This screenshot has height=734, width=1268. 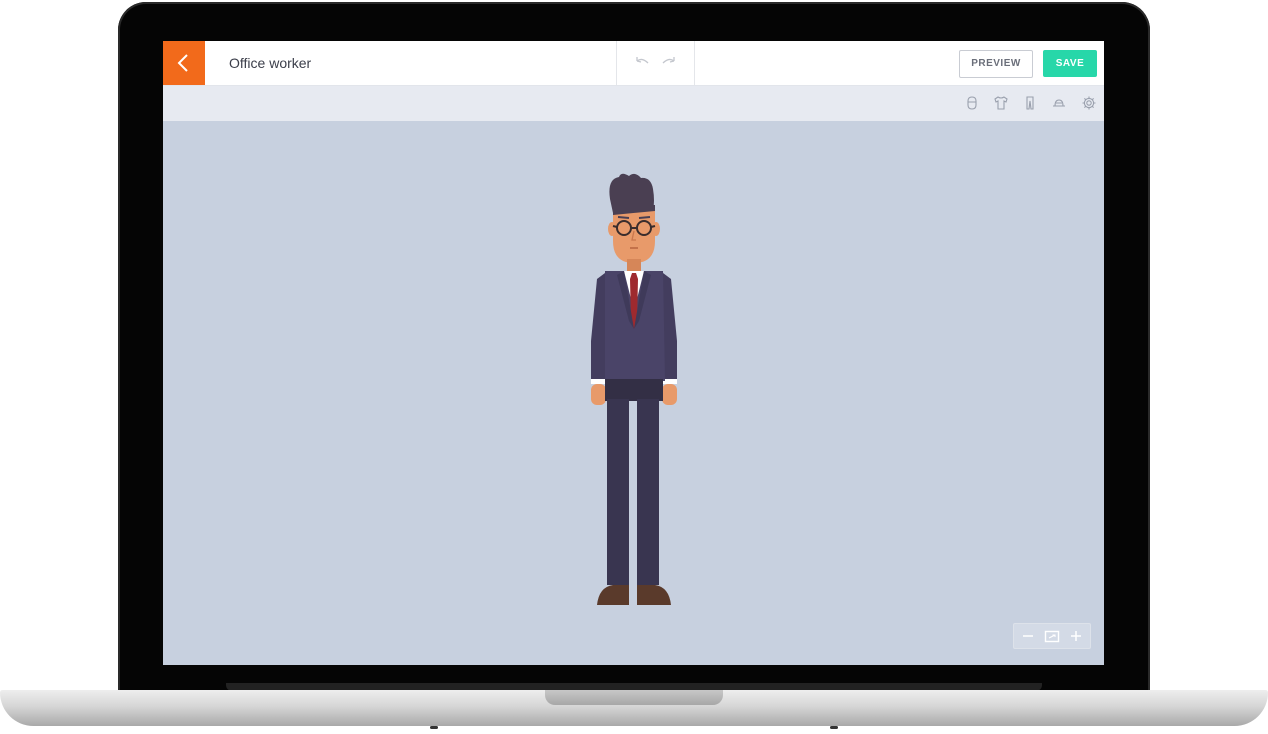 I want to click on hat-tool-button, so click(x=1059, y=103).